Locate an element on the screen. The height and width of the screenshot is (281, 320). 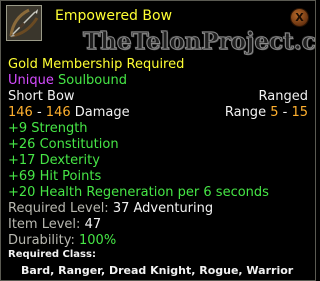
item-type: Short Bow is located at coordinates (41, 96).